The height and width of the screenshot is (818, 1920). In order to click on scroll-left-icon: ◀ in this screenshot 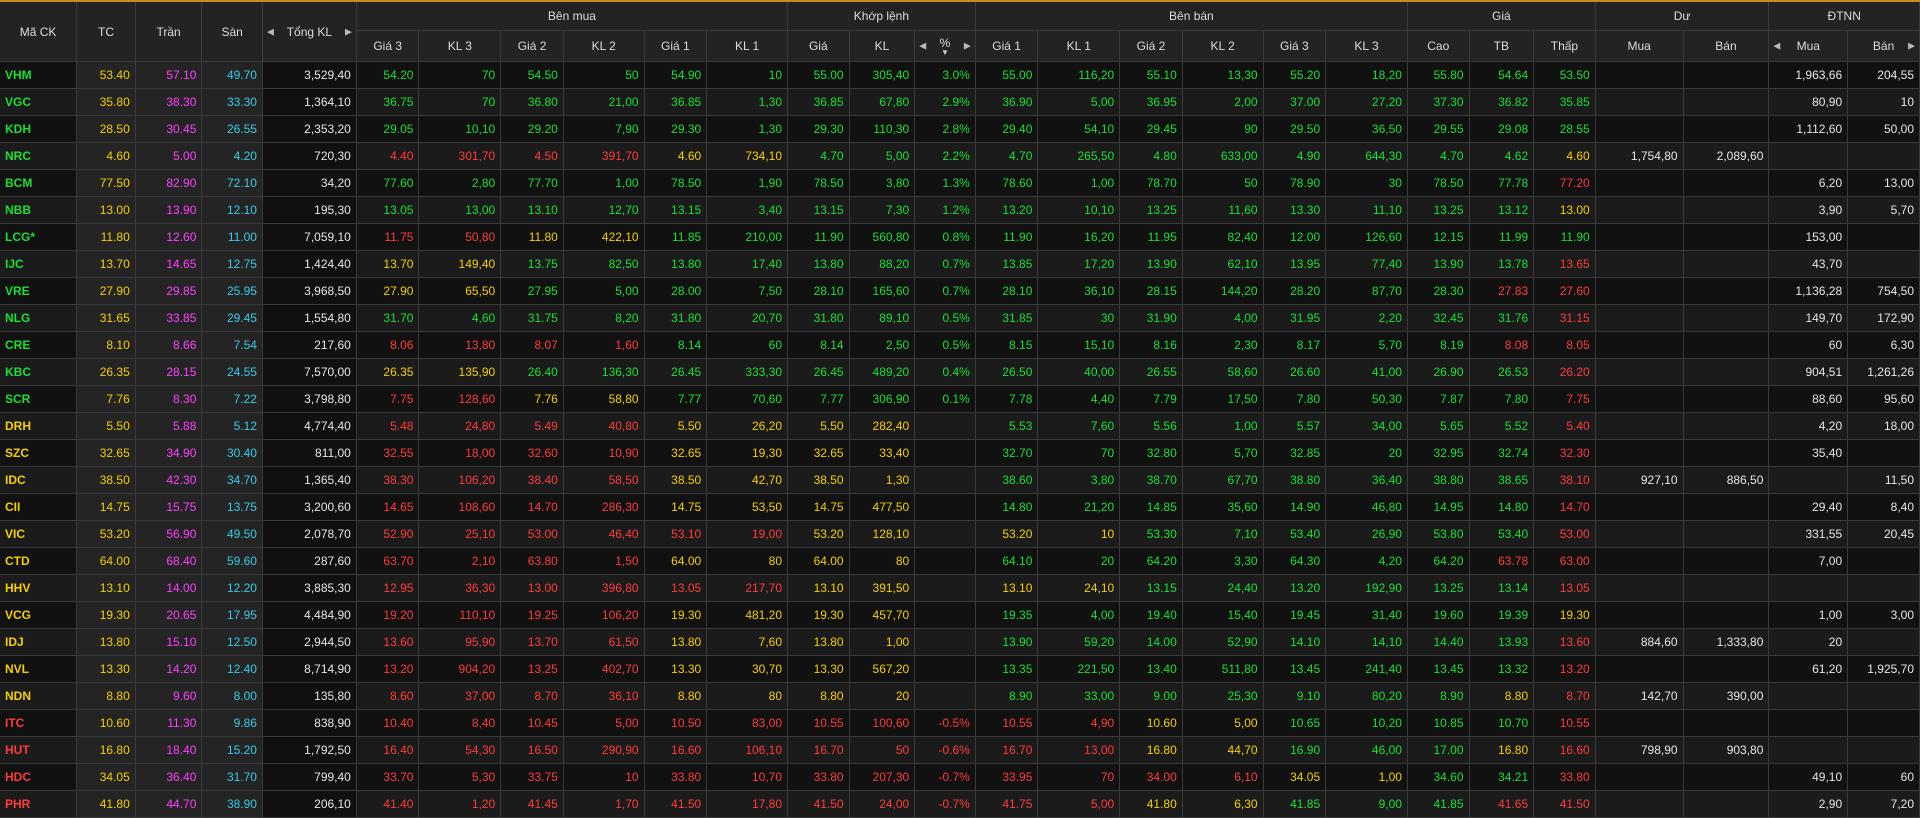, I will do `click(270, 31)`.